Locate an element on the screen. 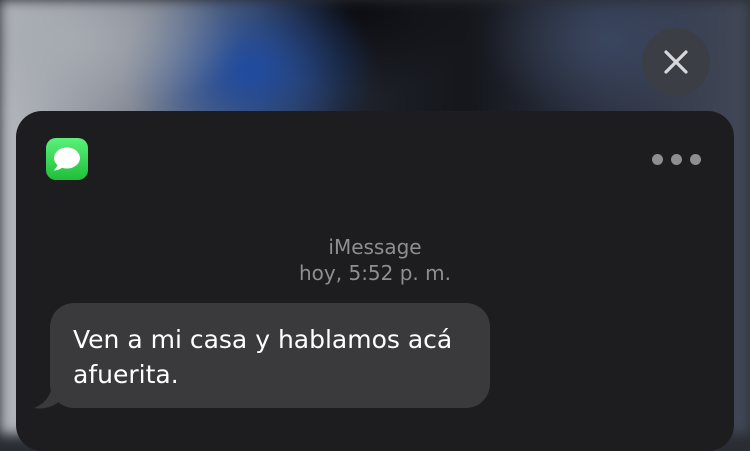 This screenshot has height=451, width=750. message-bubble: Ven a mi casa y hablamos acá afuerita. is located at coordinates (270, 355).